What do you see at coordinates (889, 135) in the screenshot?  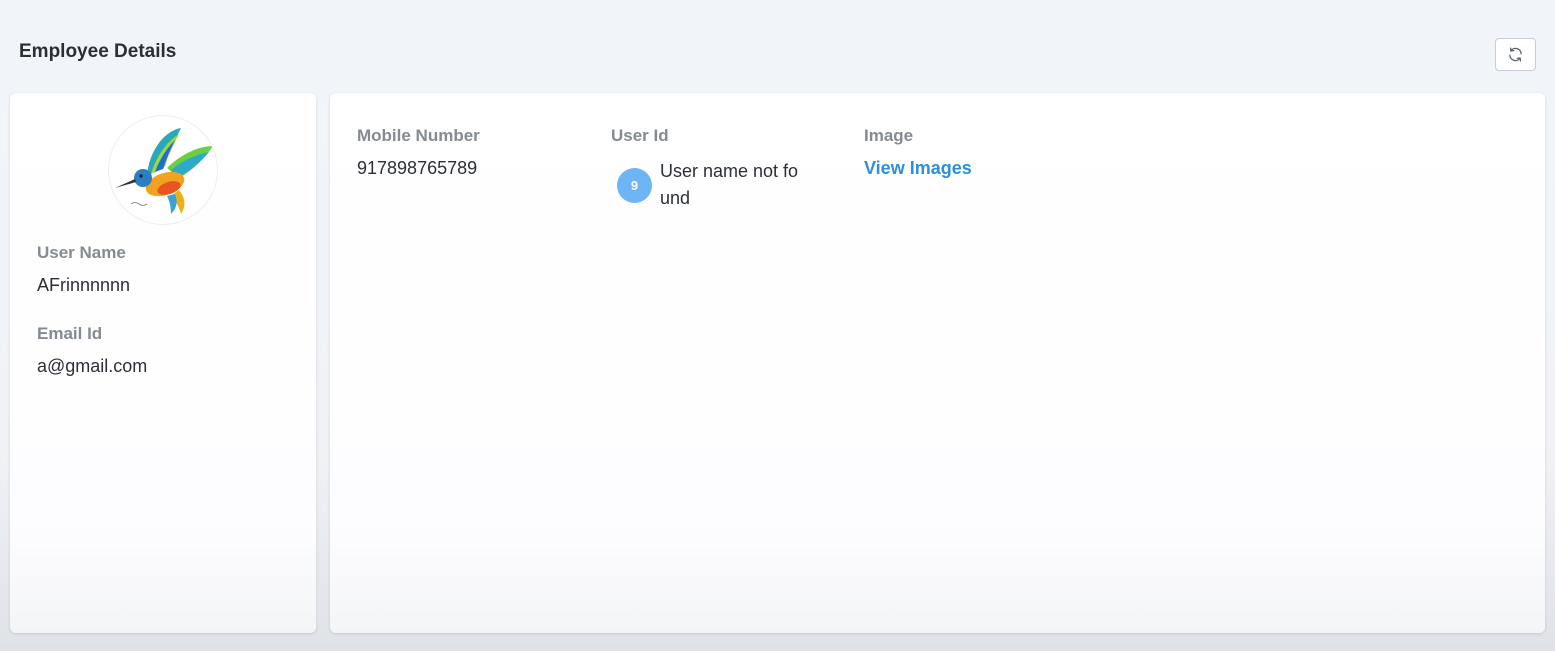 I see `image-label: Image` at bounding box center [889, 135].